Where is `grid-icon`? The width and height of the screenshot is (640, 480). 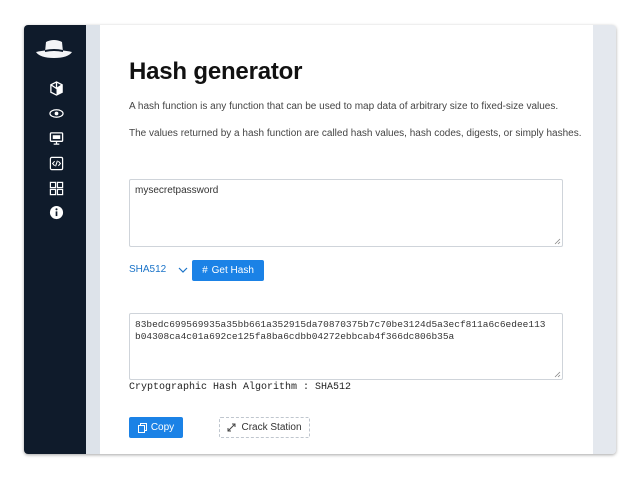 grid-icon is located at coordinates (56, 188).